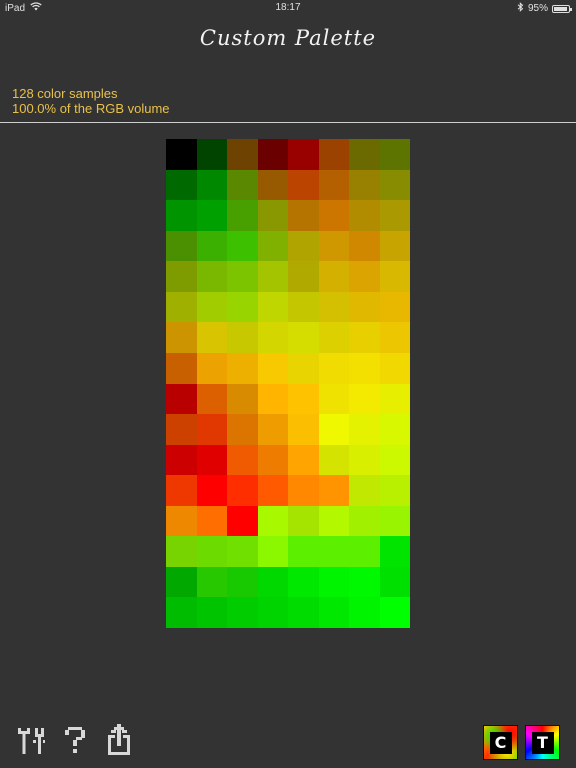  What do you see at coordinates (31, 742) in the screenshot?
I see `settings-button` at bounding box center [31, 742].